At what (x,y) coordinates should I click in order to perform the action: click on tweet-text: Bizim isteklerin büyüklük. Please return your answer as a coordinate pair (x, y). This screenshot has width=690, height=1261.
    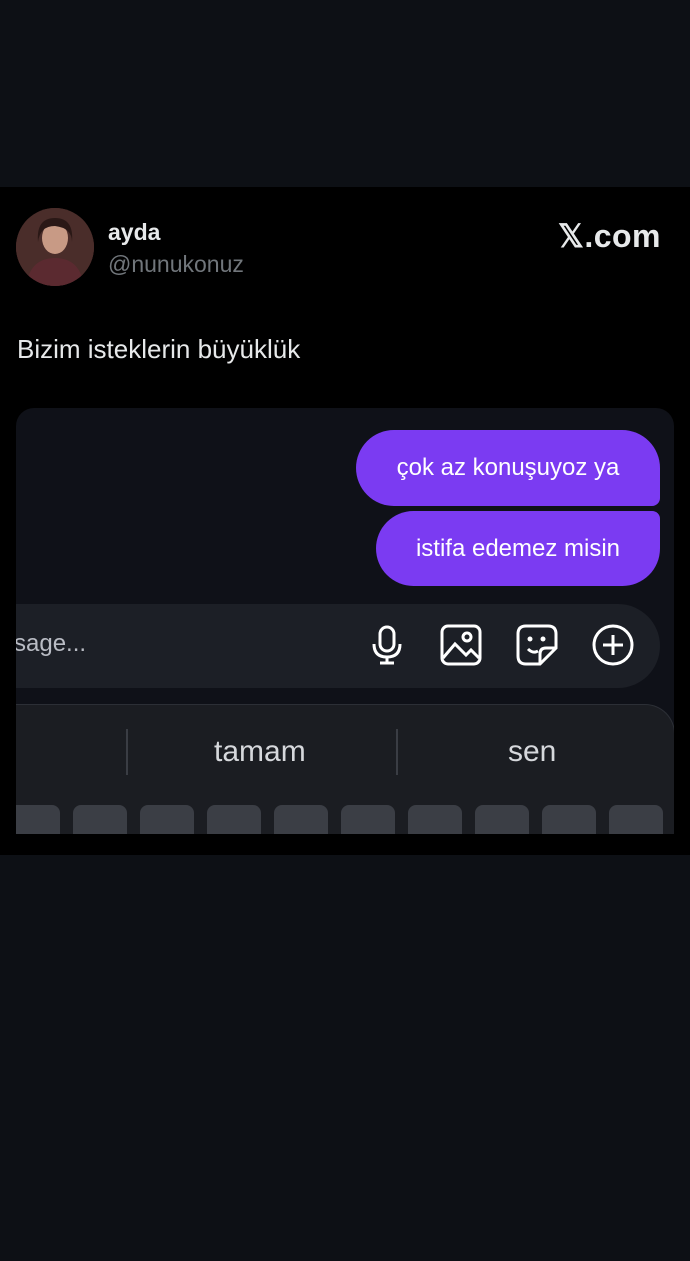
    Looking at the image, I should click on (159, 349).